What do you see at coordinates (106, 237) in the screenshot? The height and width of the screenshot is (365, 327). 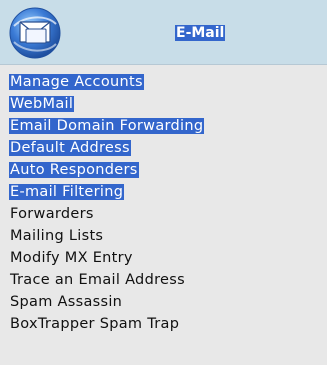 I see `menu-item-mailing-lists: Mailing Lists` at bounding box center [106, 237].